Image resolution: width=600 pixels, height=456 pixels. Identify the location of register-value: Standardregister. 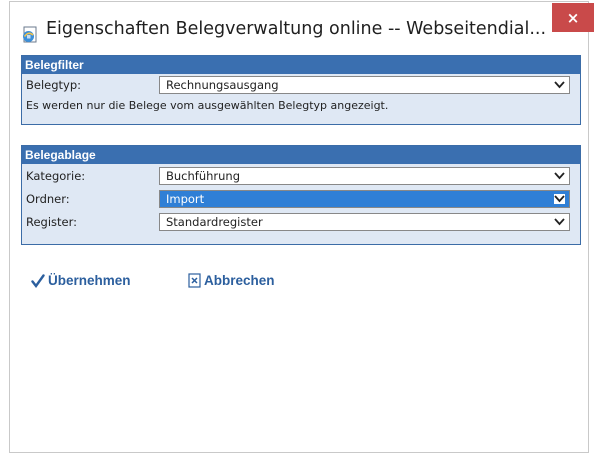
(214, 222).